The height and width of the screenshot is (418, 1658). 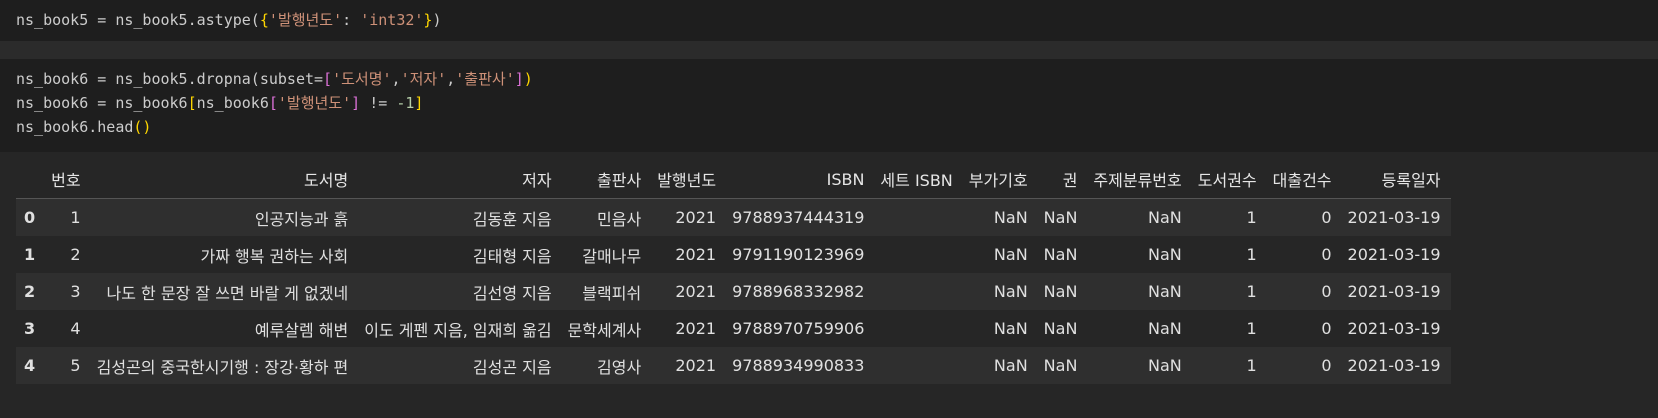 I want to click on code-token: ns_book6 = ns_book5.dropna(subset=, so click(x=170, y=79).